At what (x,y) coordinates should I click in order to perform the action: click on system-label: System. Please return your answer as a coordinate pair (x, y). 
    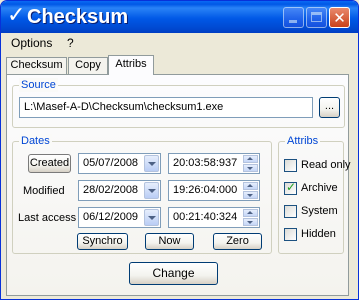
    Looking at the image, I should click on (319, 211).